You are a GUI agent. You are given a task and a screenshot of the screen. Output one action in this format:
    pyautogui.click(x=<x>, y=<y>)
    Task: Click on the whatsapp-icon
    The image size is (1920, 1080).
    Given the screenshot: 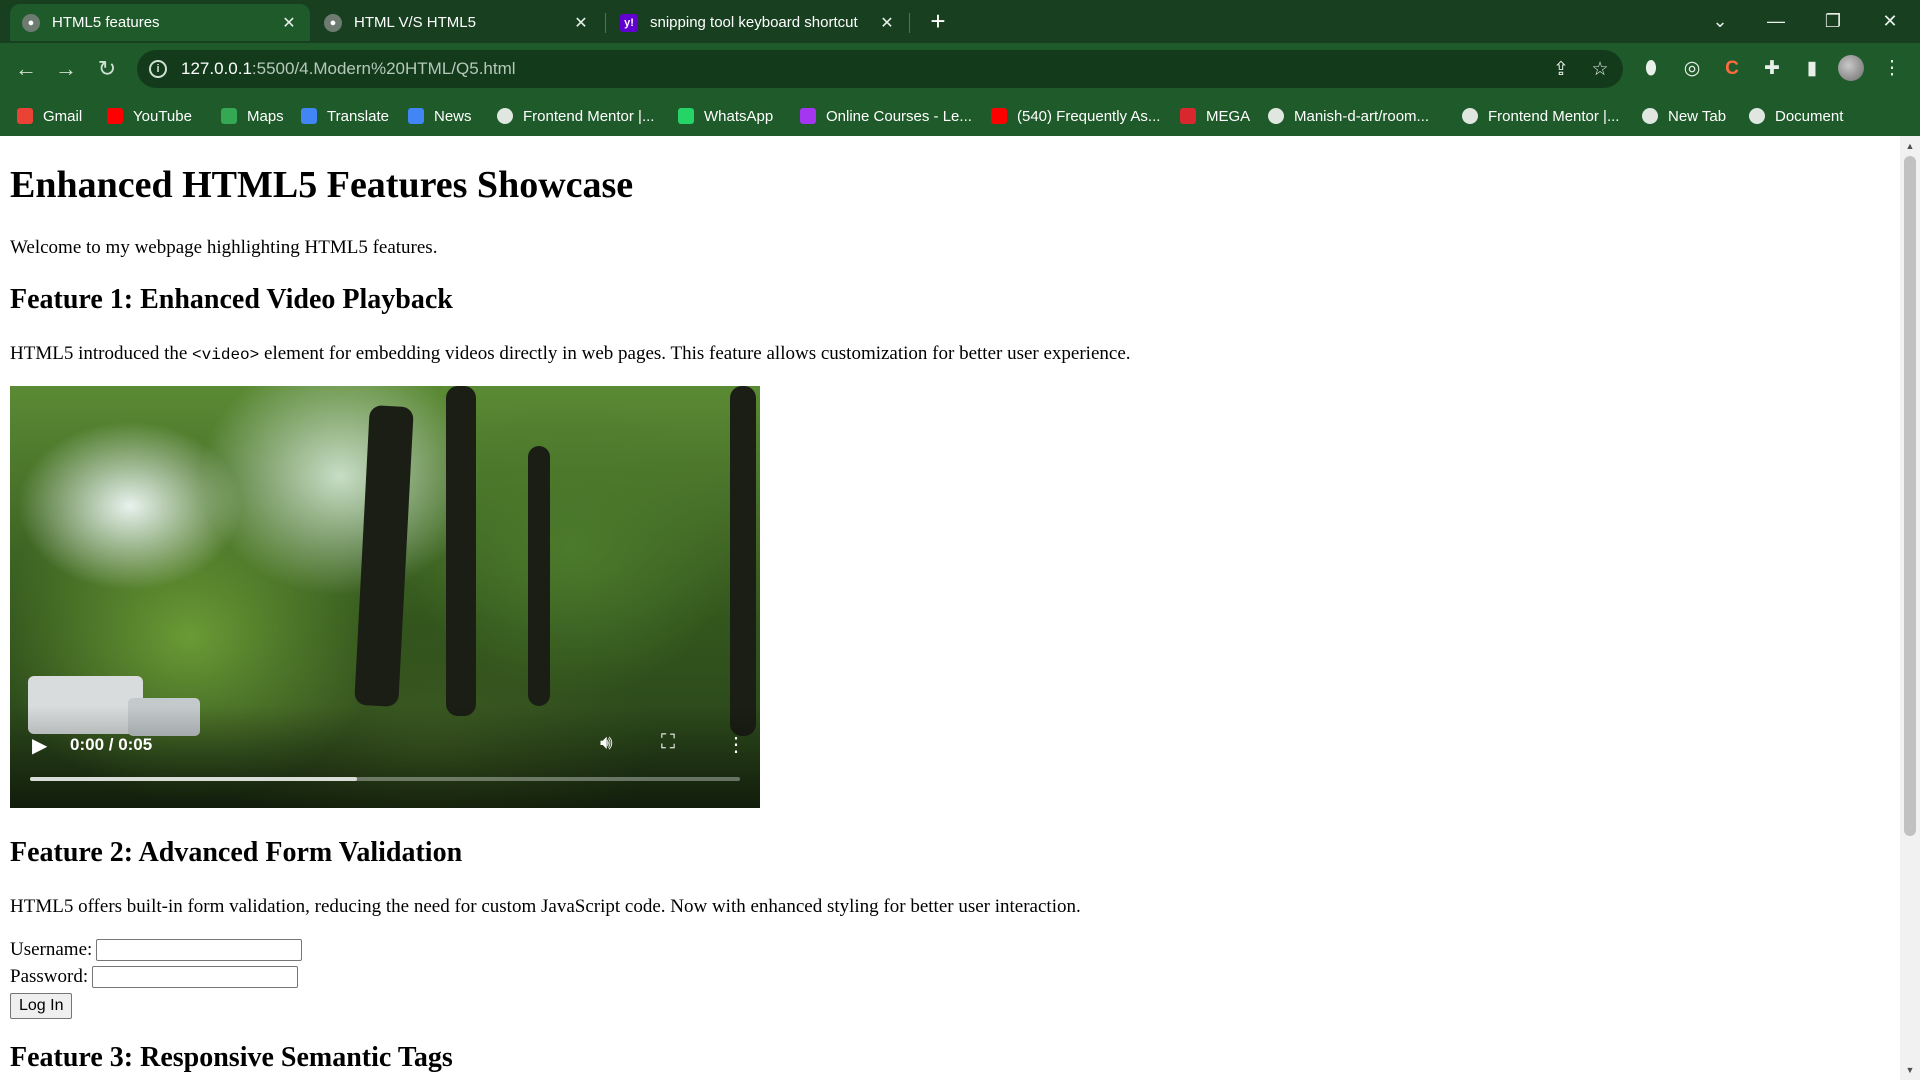 What is the action you would take?
    pyautogui.click(x=686, y=116)
    